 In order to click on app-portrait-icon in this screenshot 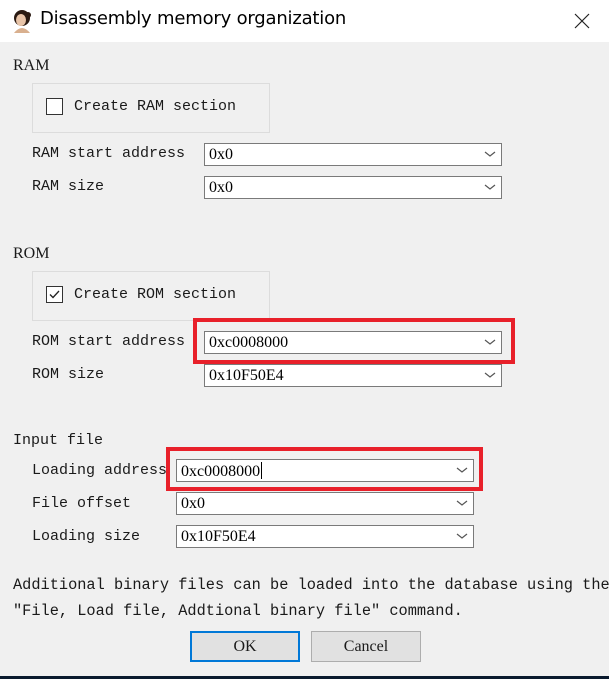, I will do `click(22, 21)`.